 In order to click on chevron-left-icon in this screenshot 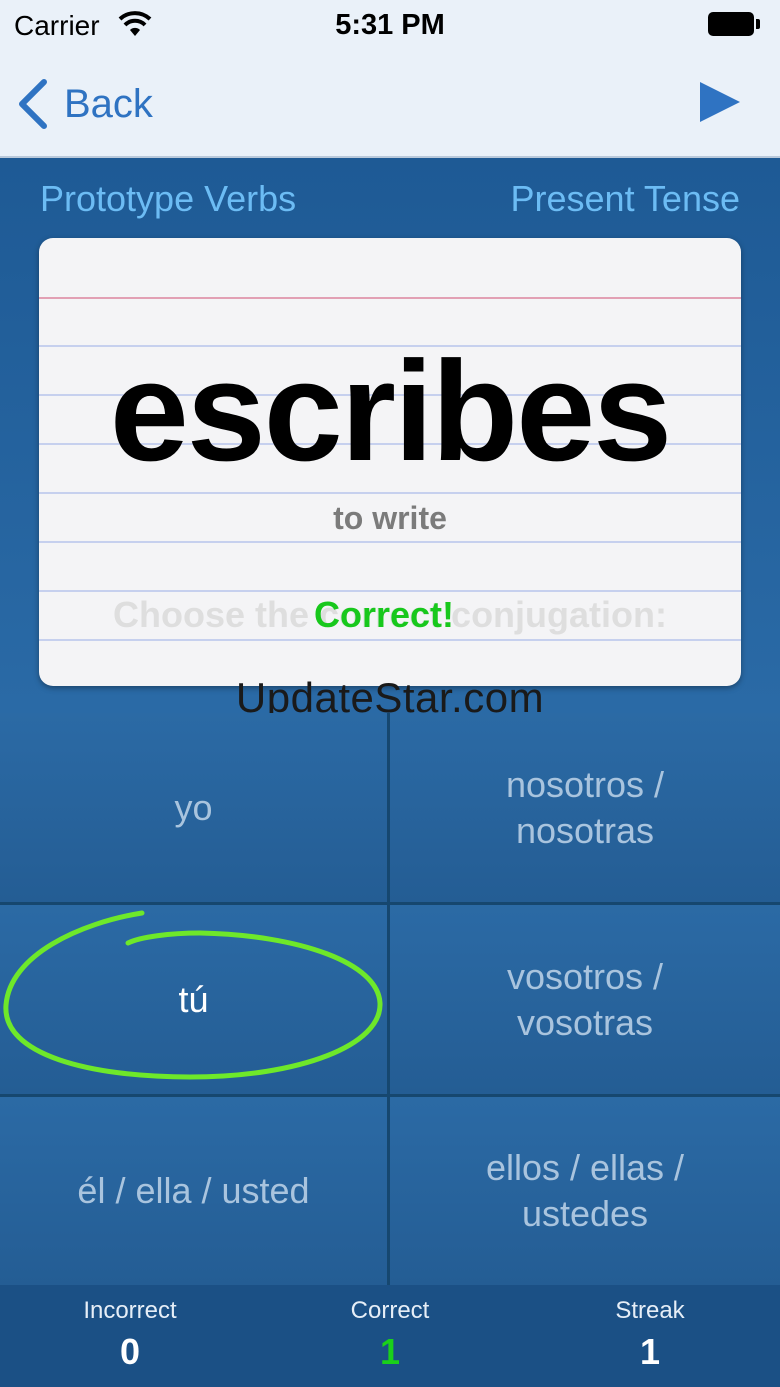, I will do `click(33, 104)`.